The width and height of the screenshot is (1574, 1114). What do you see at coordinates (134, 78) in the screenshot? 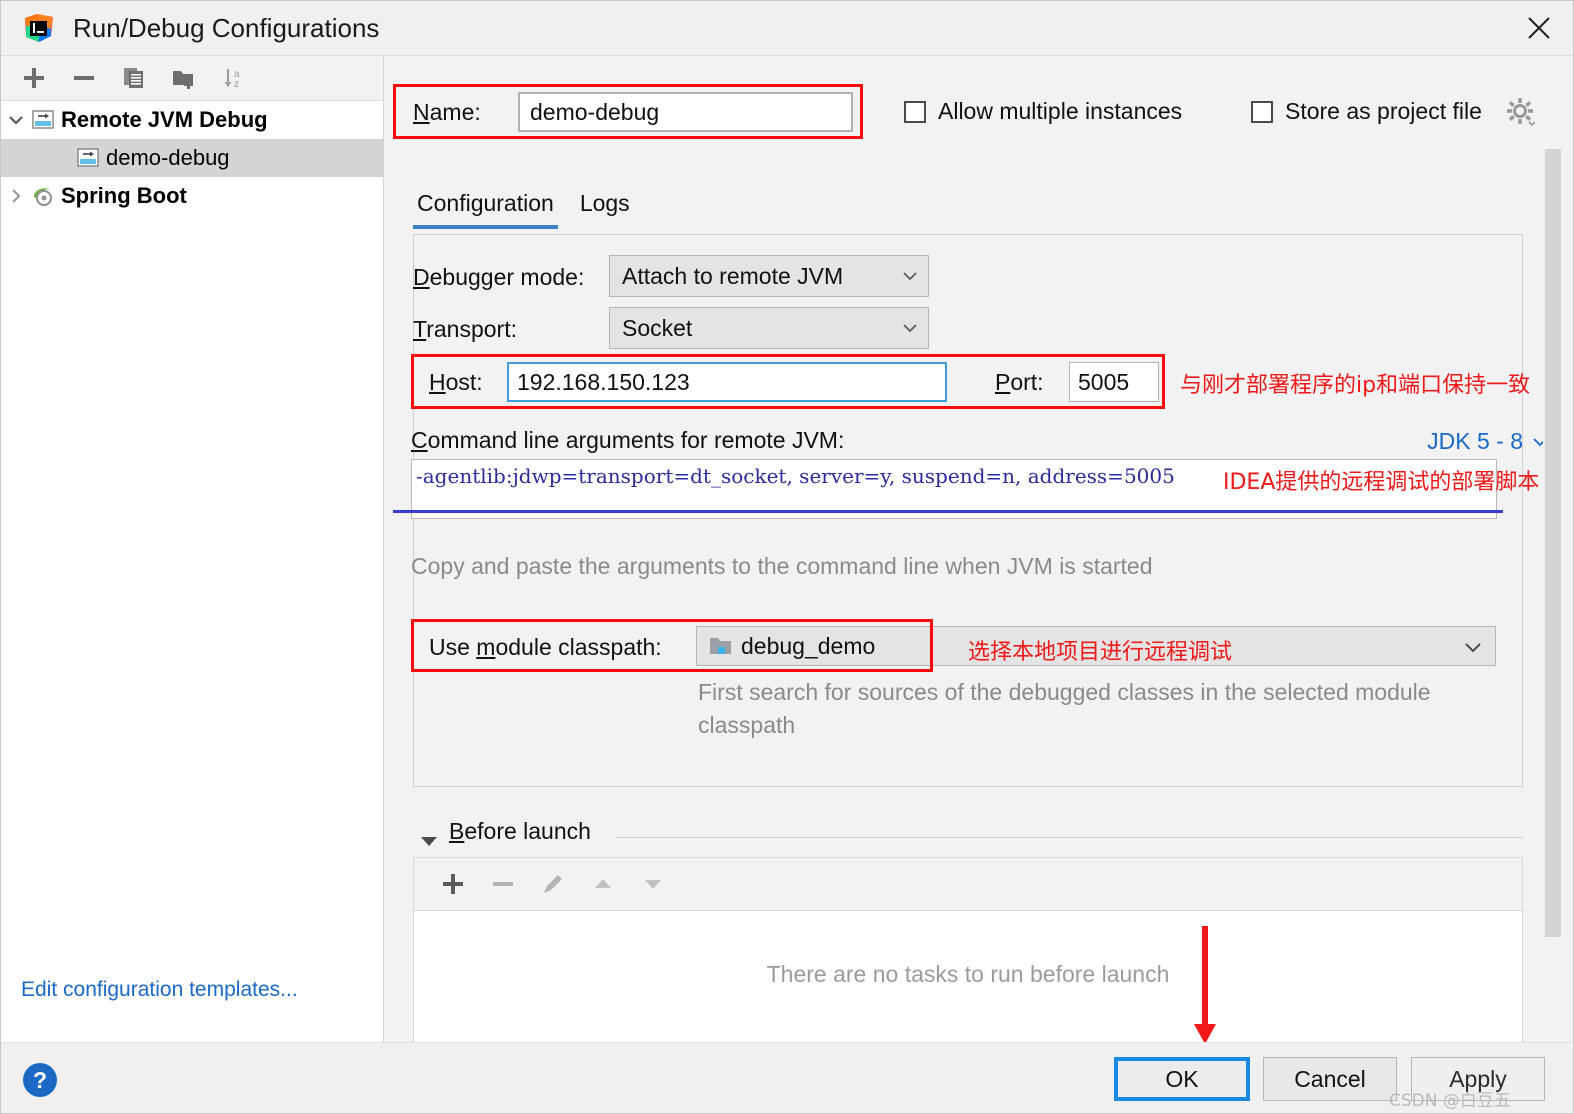
I see `copy-icon` at bounding box center [134, 78].